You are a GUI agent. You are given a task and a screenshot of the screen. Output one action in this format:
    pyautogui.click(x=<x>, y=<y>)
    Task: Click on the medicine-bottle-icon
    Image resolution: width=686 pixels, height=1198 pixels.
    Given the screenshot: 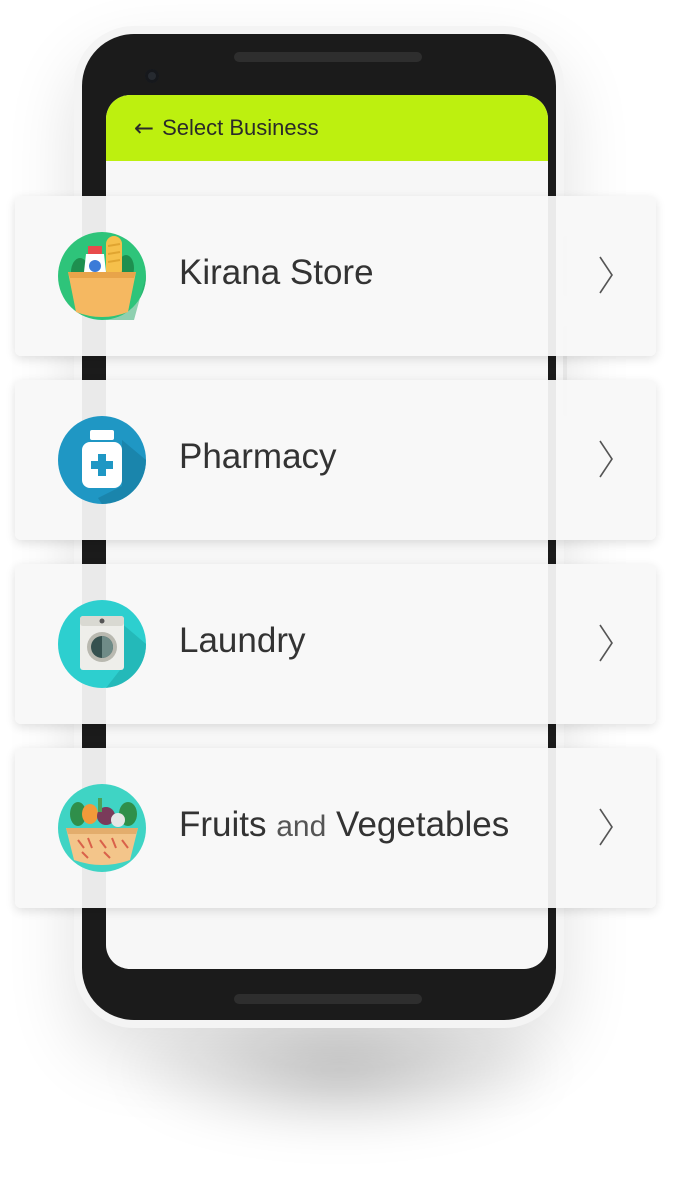 What is the action you would take?
    pyautogui.click(x=102, y=460)
    